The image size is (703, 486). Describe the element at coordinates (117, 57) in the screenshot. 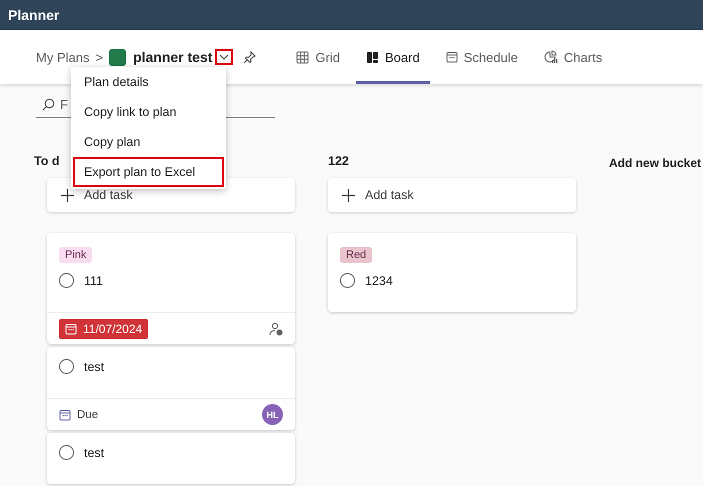

I see `plan-icon` at that location.